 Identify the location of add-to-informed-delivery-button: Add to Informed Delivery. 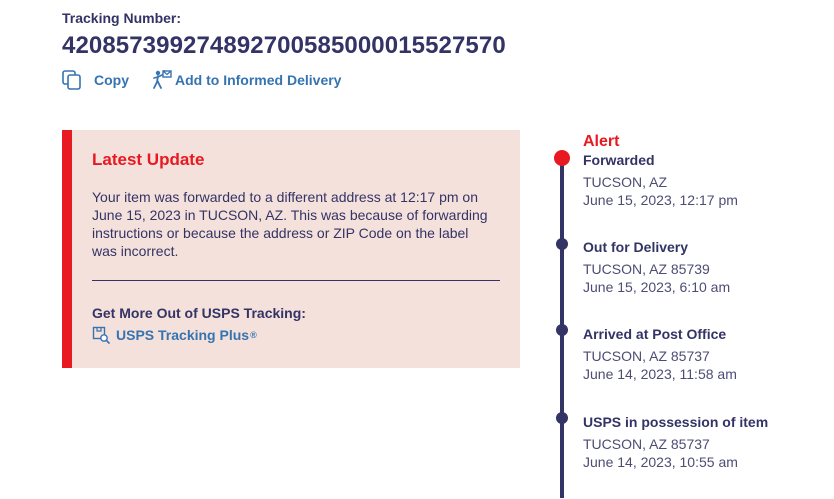
(246, 80).